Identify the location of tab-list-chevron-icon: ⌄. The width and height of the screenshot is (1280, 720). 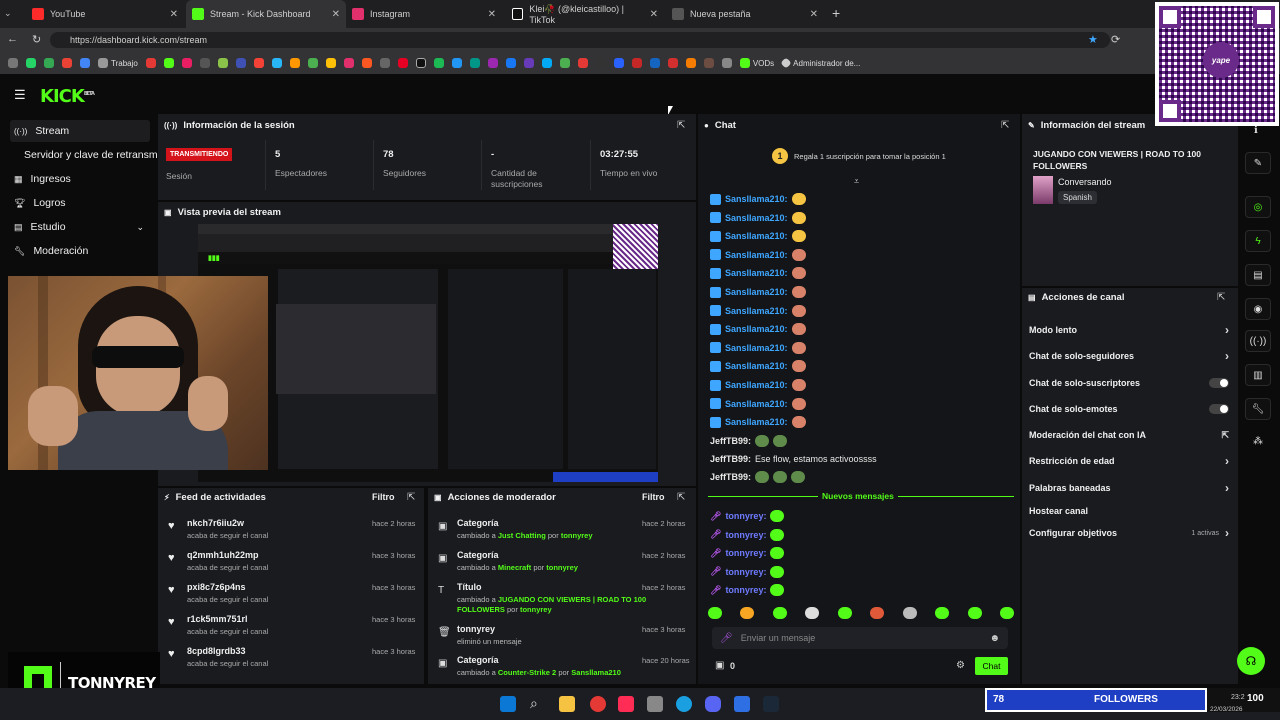
(8, 13).